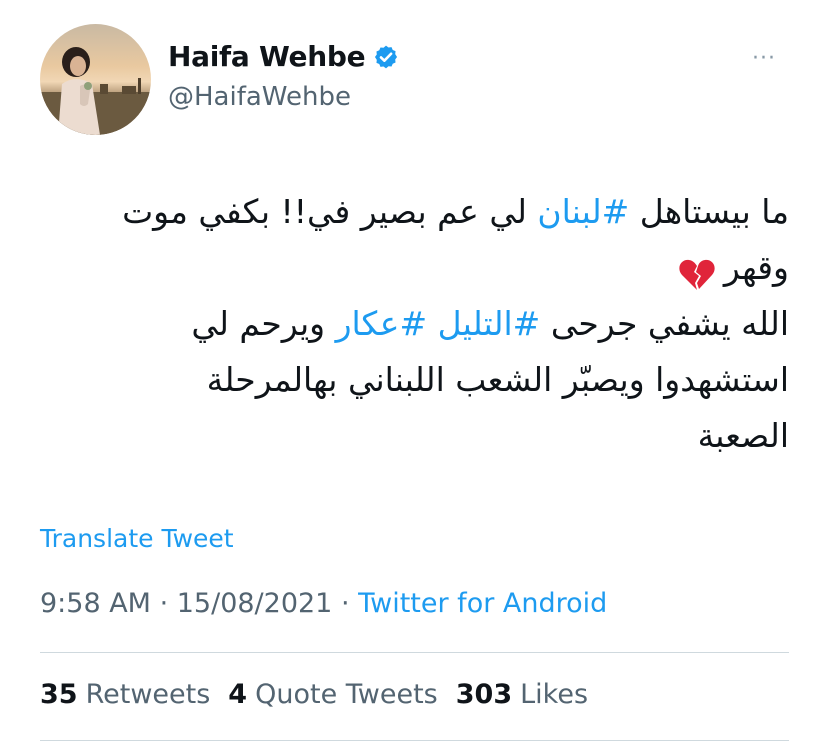 This screenshot has height=754, width=829. What do you see at coordinates (255, 603) in the screenshot?
I see `tweet-date: 15/08/2021` at bounding box center [255, 603].